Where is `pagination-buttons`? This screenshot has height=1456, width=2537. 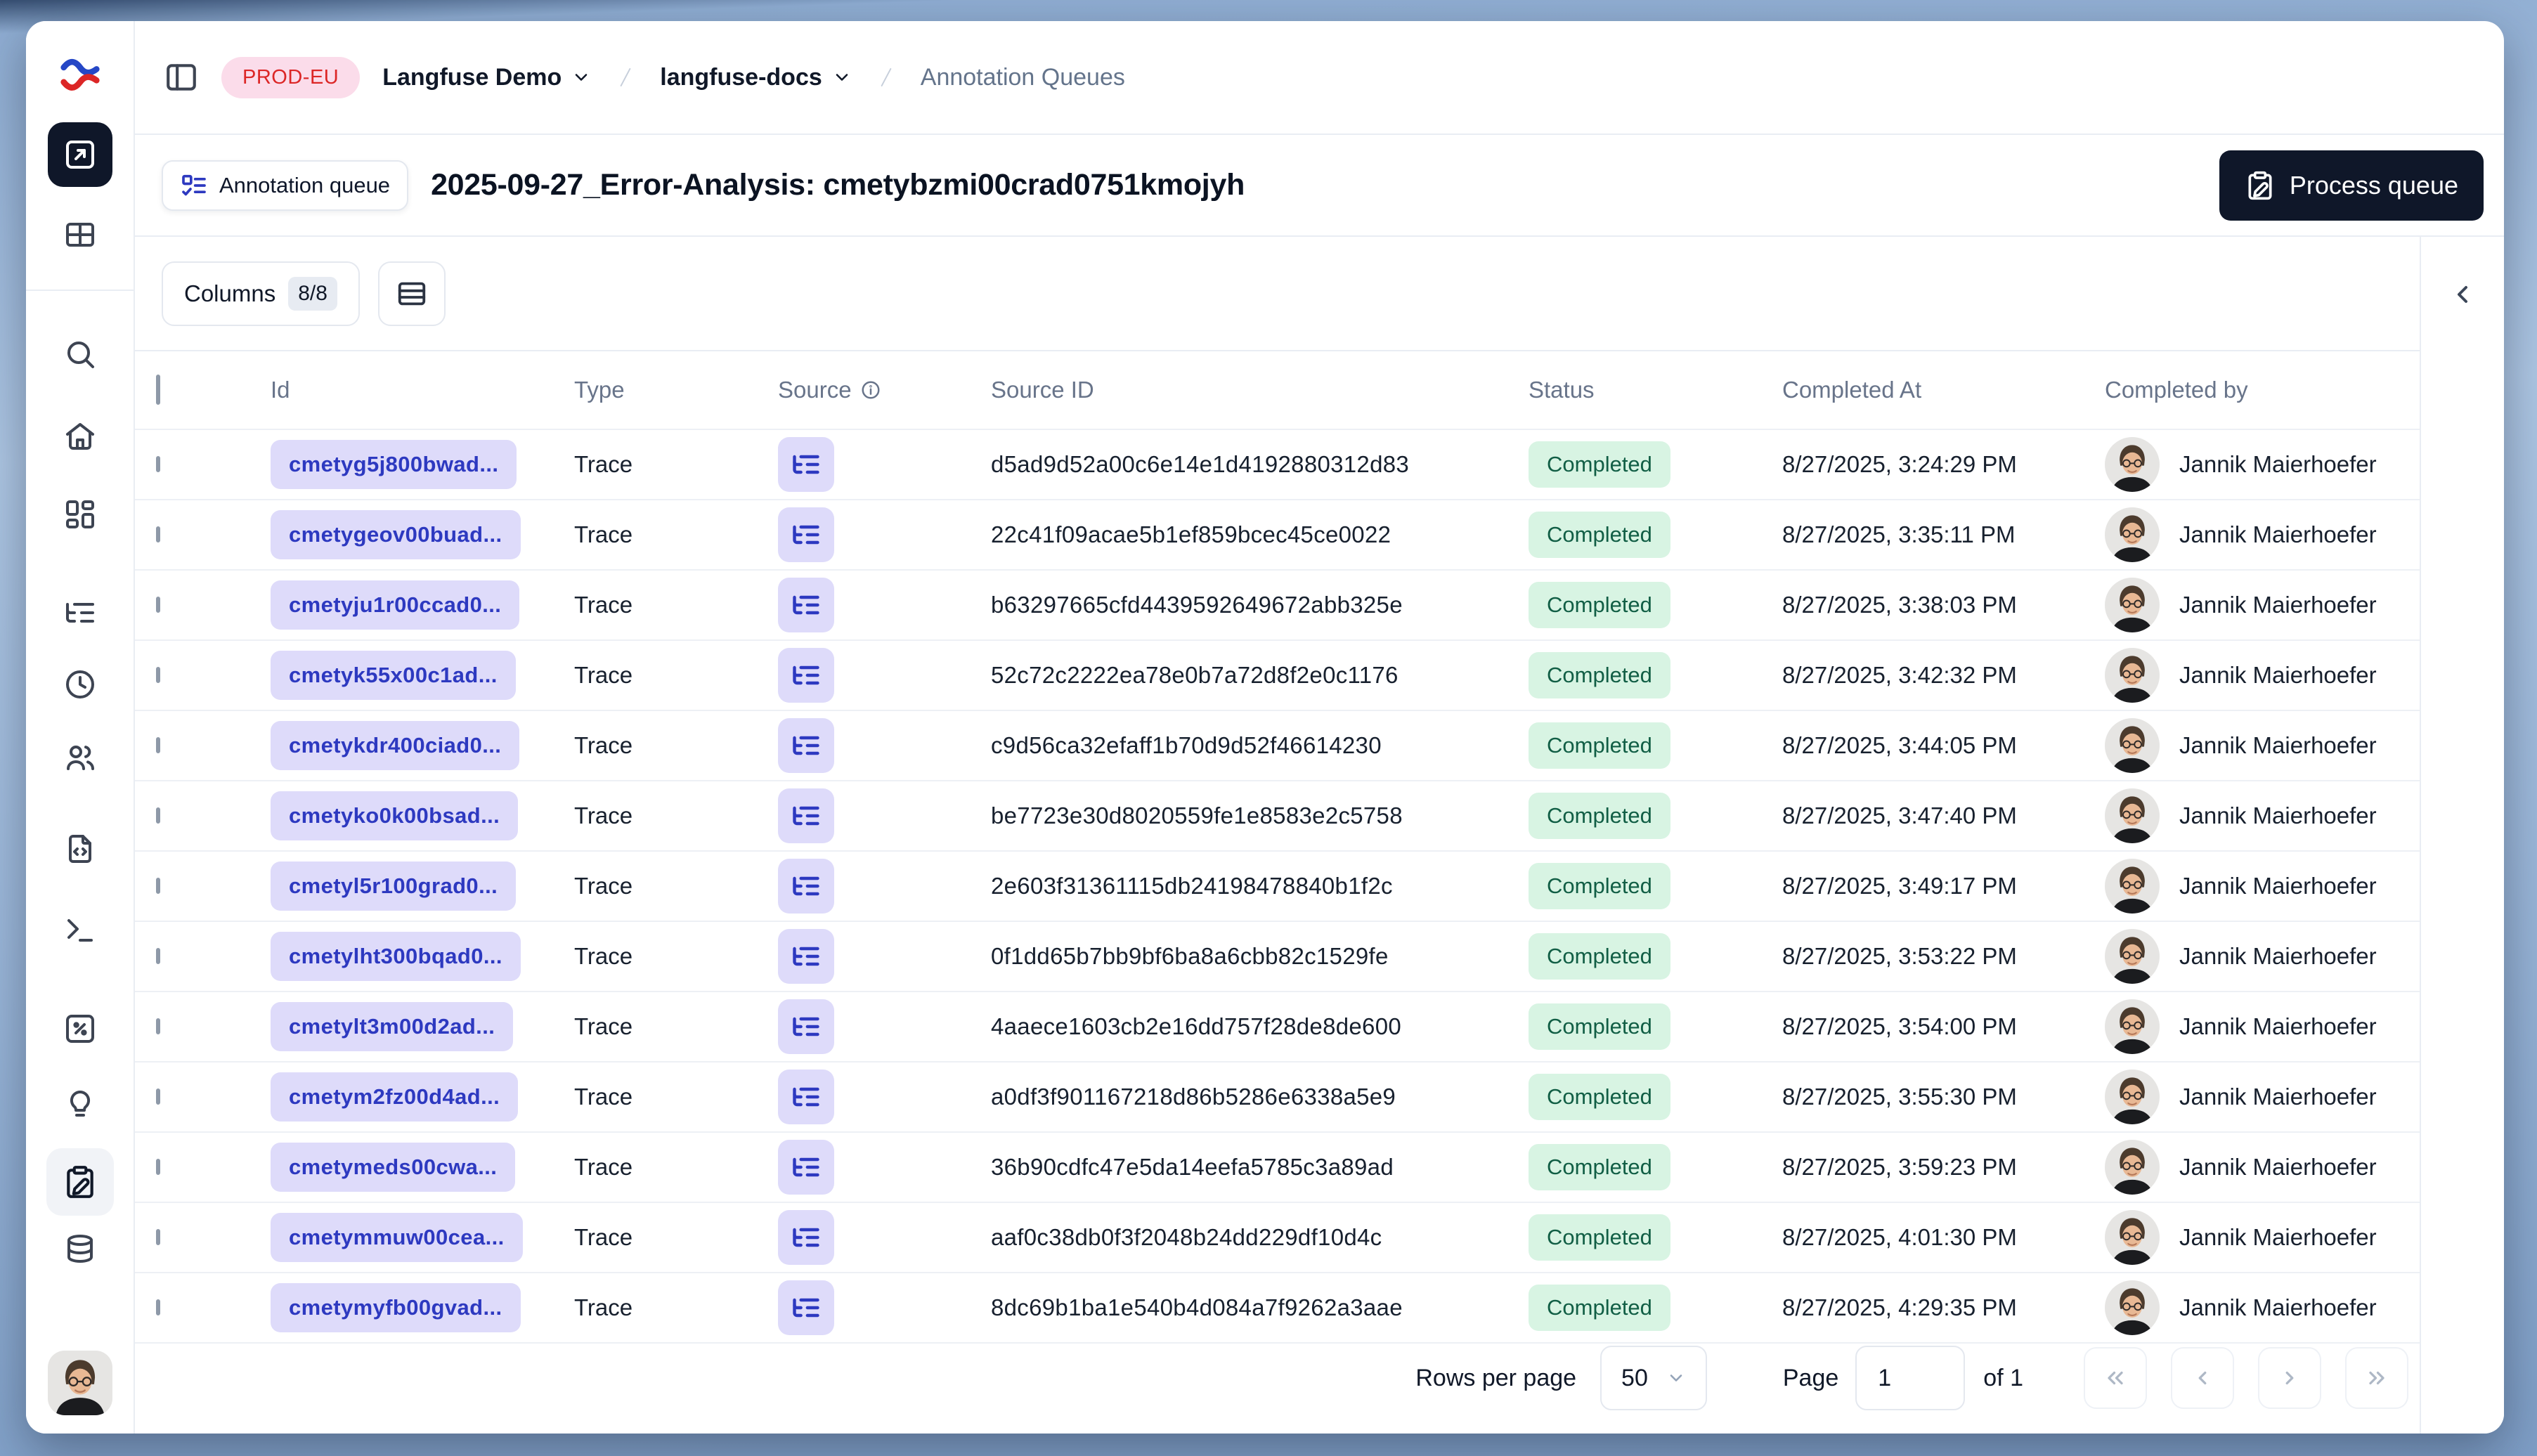 pagination-buttons is located at coordinates (2246, 1378).